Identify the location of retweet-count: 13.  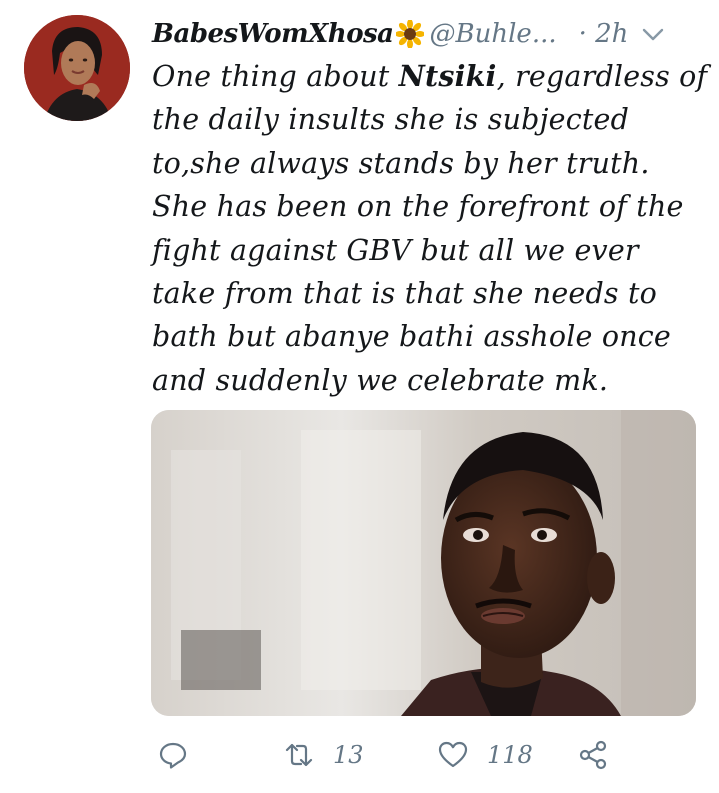
(348, 755).